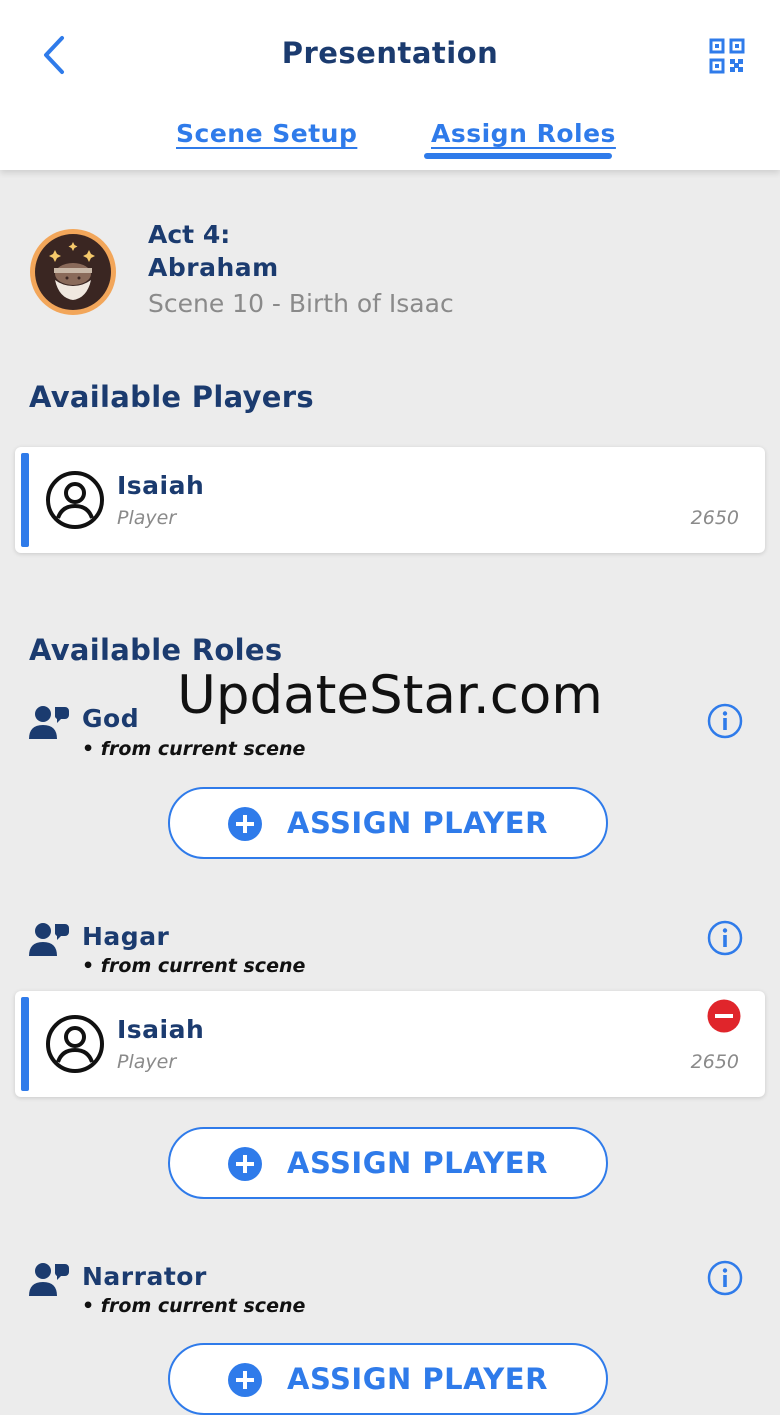  What do you see at coordinates (171, 397) in the screenshot?
I see `available-players-heading: Available Players` at bounding box center [171, 397].